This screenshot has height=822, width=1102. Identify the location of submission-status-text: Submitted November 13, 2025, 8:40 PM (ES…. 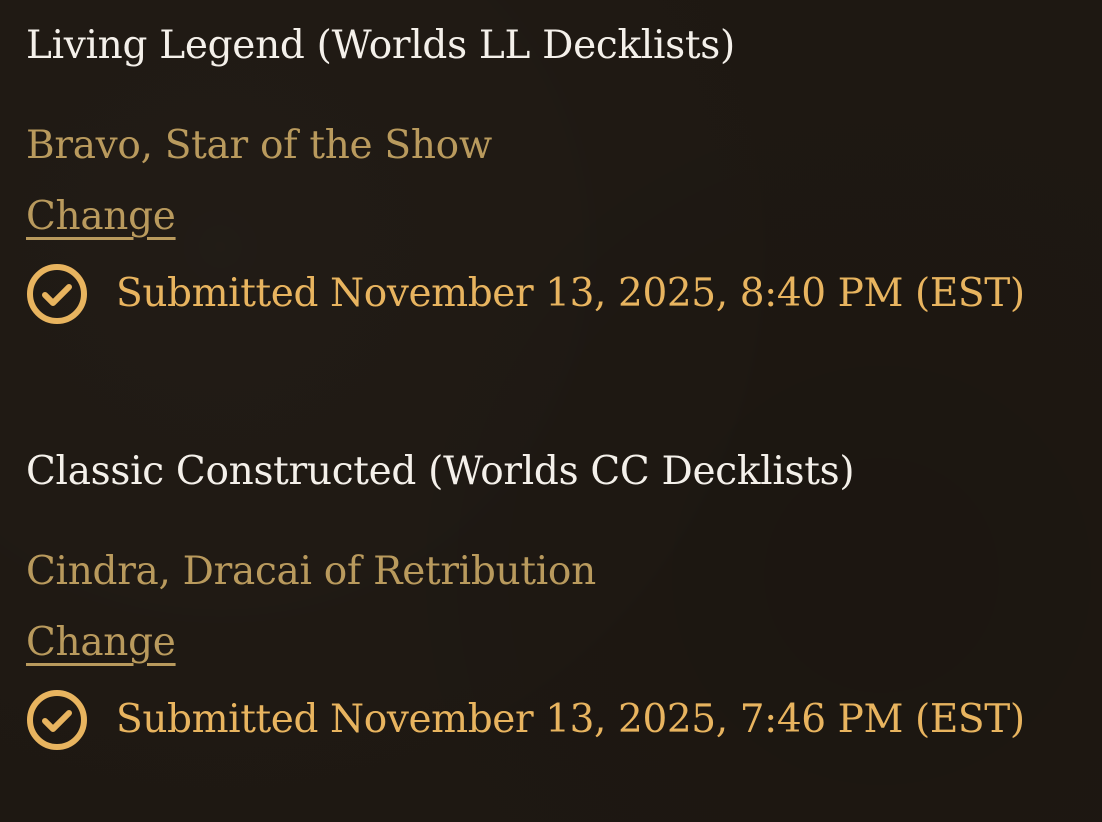
(570, 293).